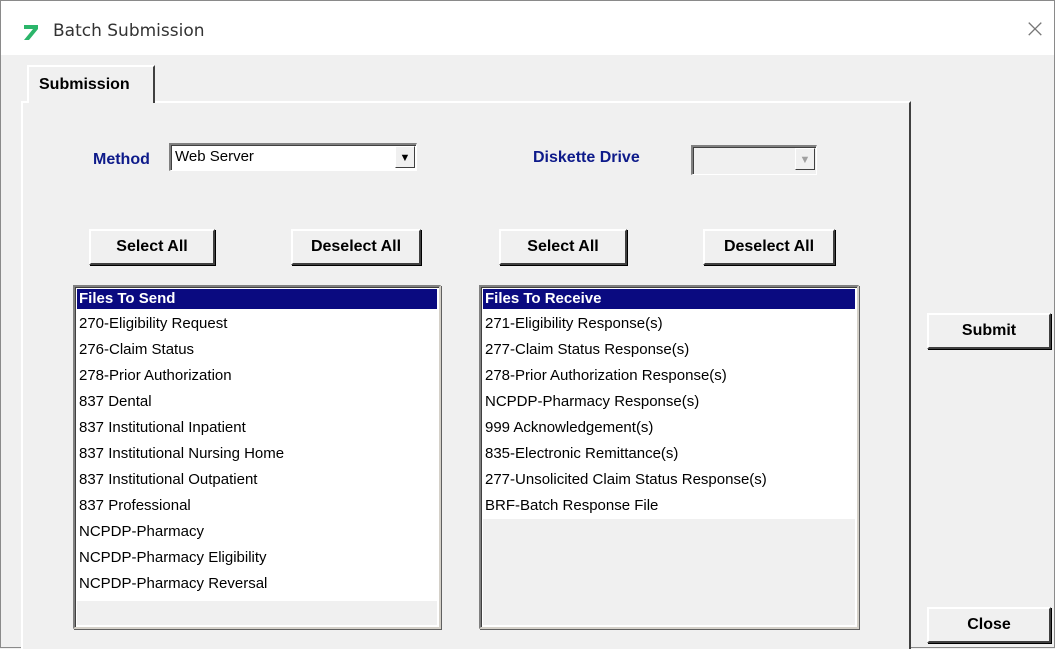 The width and height of the screenshot is (1055, 649). Describe the element at coordinates (989, 331) in the screenshot. I see `submit-button: Submit` at that location.